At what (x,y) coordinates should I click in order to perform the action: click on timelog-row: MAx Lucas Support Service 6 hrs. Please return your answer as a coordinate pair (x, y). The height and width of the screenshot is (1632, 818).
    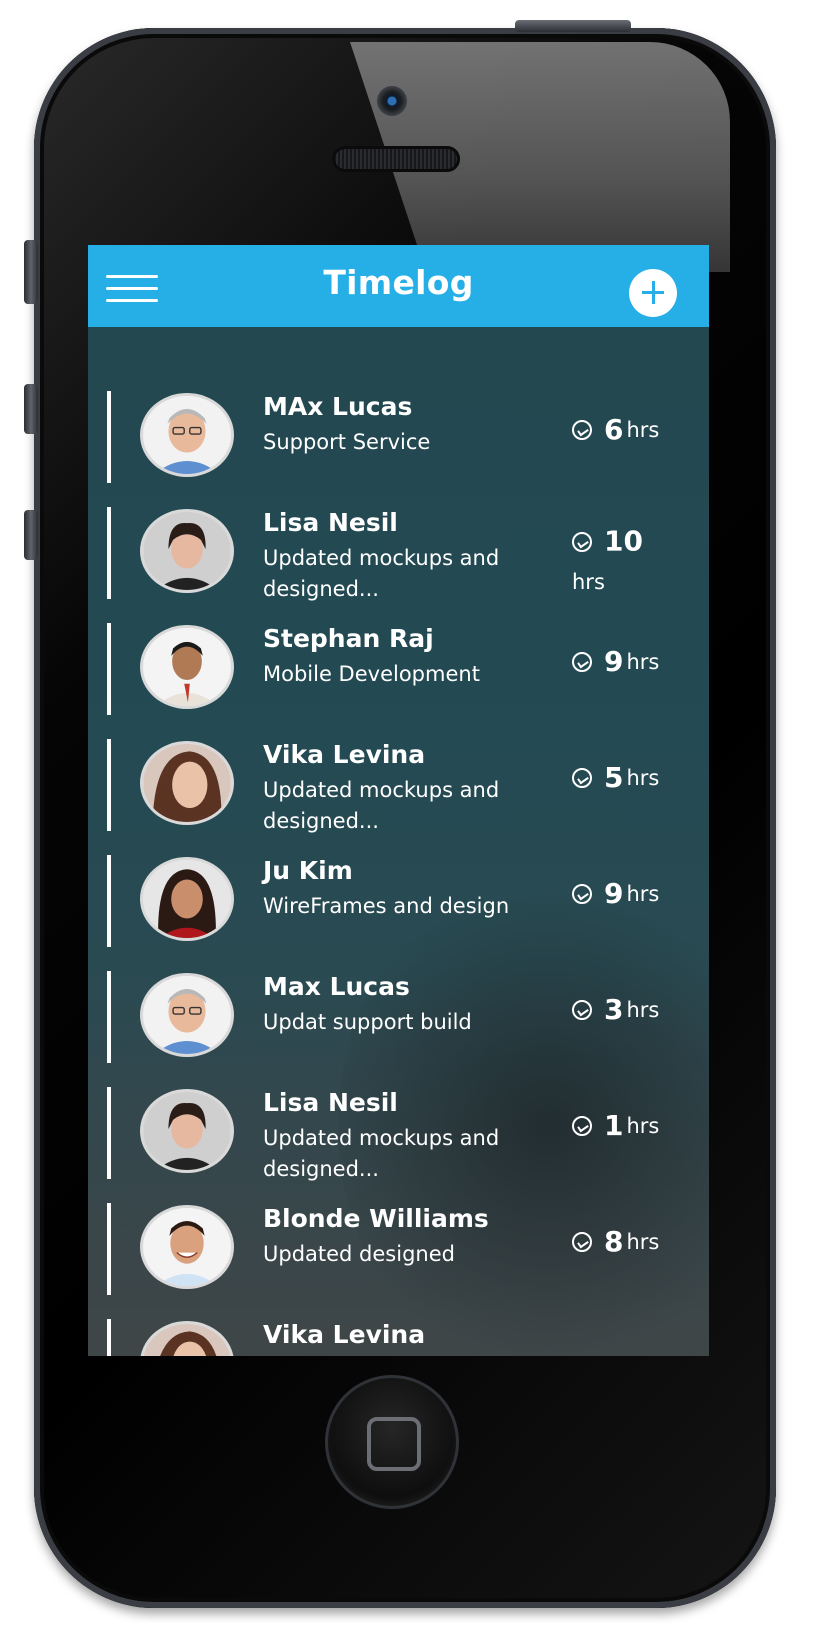
    Looking at the image, I should click on (398, 443).